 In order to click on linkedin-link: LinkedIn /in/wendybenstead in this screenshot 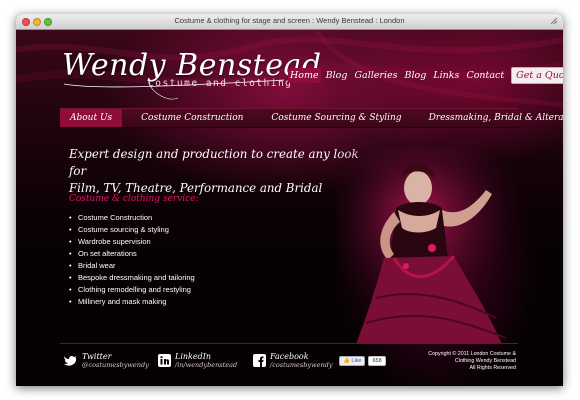, I will do `click(197, 360)`.